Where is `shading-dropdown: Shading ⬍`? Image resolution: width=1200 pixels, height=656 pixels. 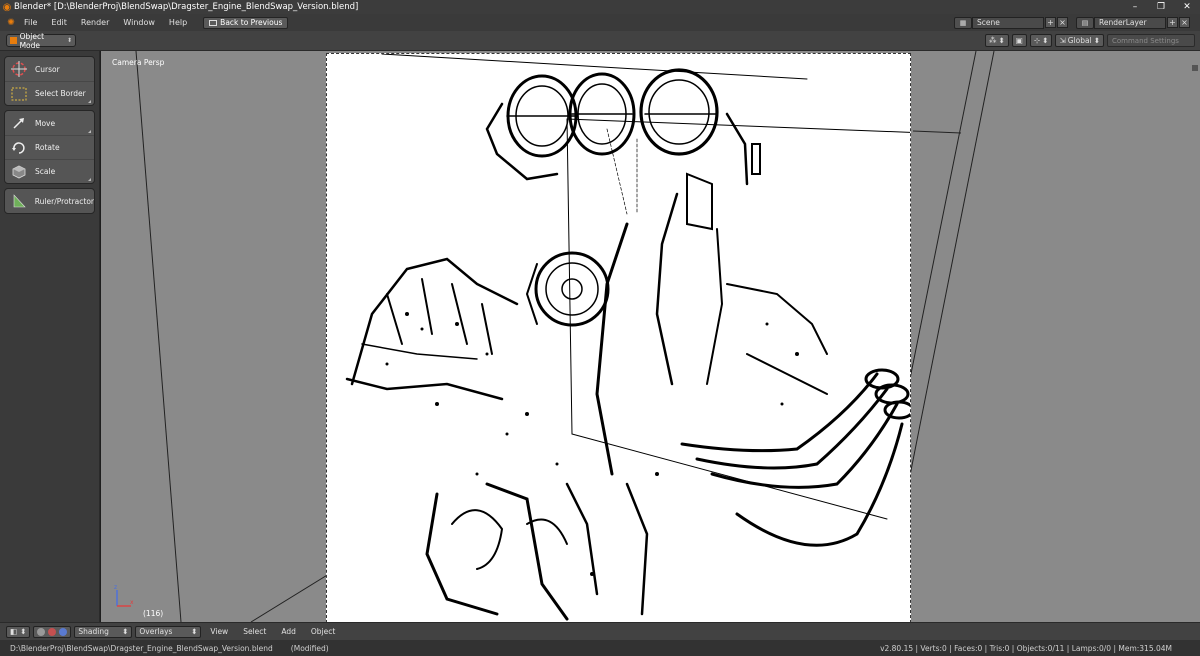 shading-dropdown: Shading ⬍ is located at coordinates (103, 631).